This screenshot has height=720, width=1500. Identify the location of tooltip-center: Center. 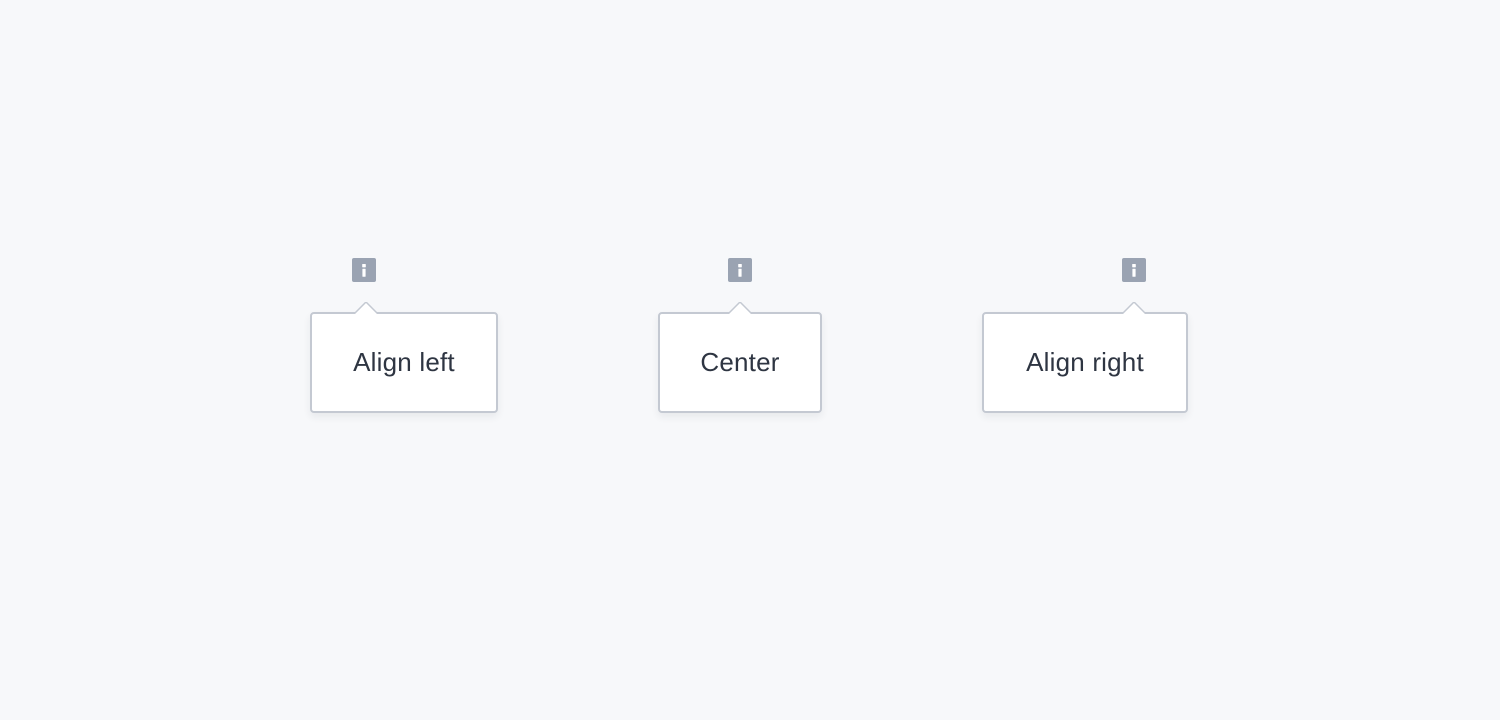
(740, 357).